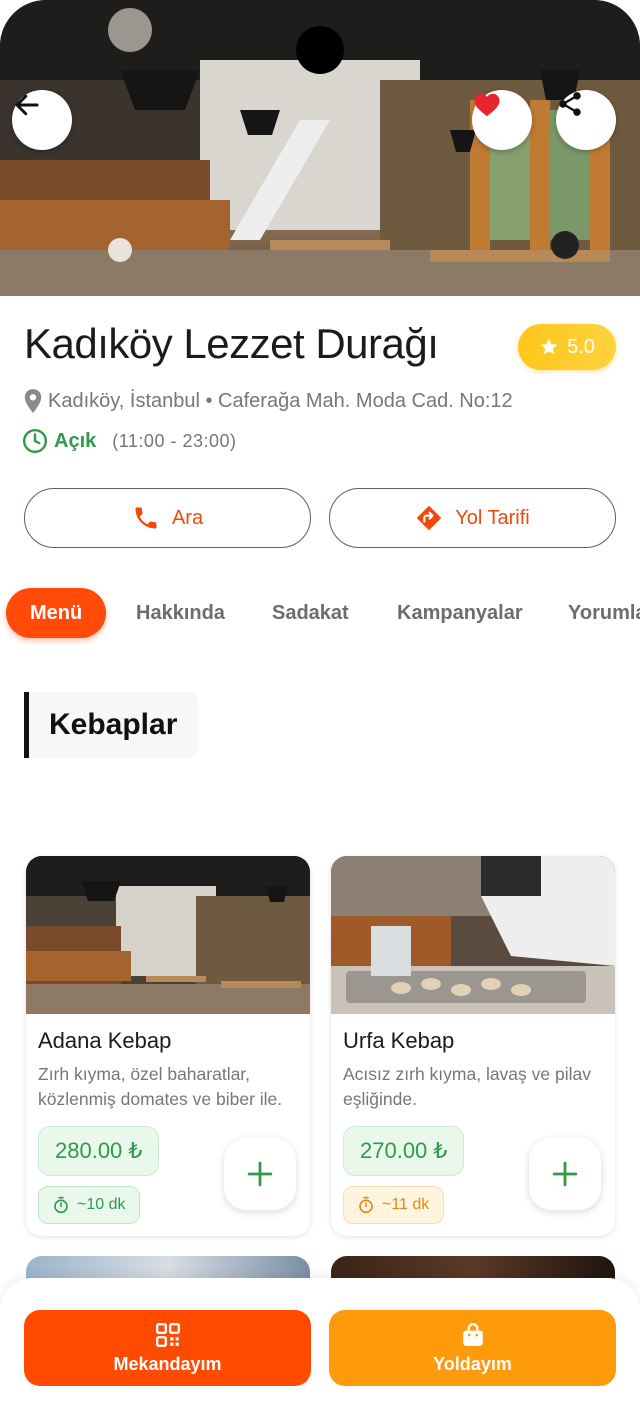 The image size is (640, 1428). I want to click on at-venue-label: Mekandayım, so click(167, 1363).